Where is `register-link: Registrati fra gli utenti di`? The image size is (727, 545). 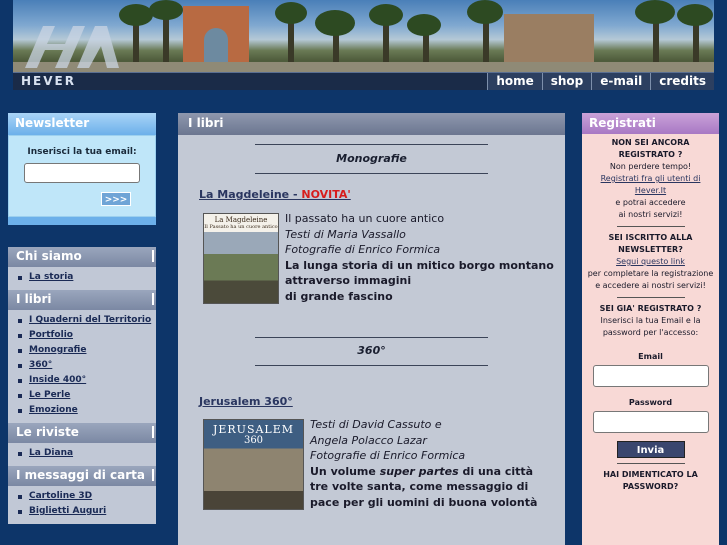
register-link: Registrati fra gli utenti di is located at coordinates (650, 179).